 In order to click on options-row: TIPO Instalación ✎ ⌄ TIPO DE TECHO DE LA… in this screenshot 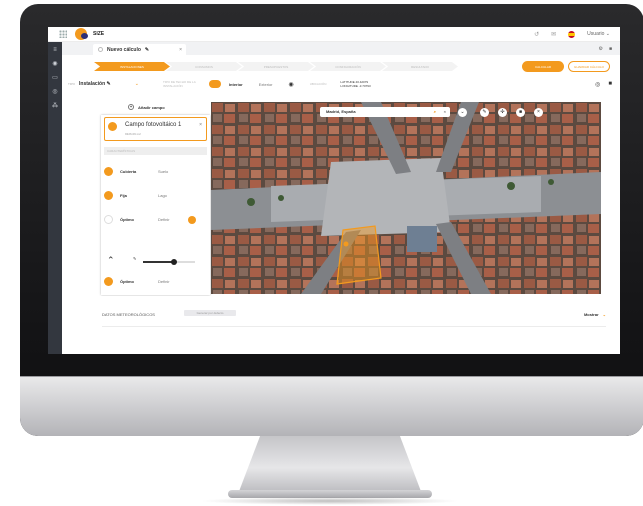, I will do `click(341, 84)`.